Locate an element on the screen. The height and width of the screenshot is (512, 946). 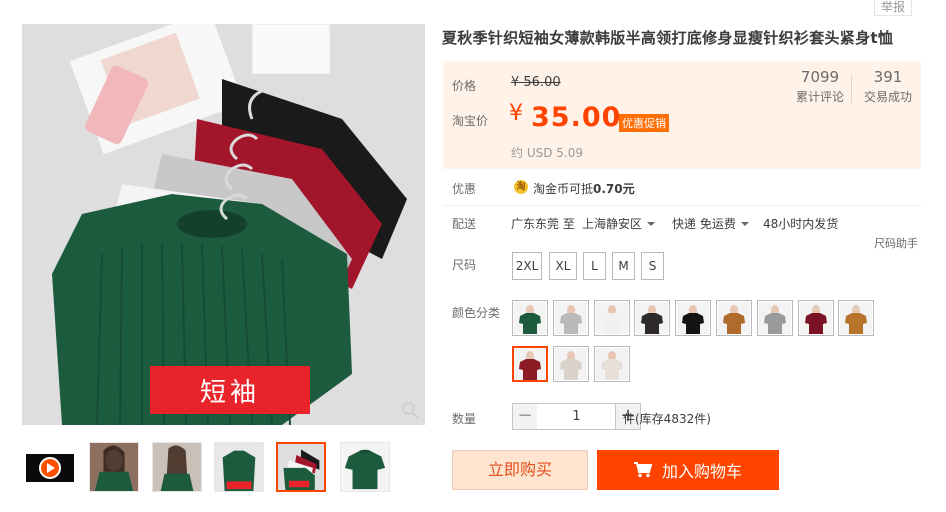
quantity-decrease-button: − is located at coordinates (525, 416).